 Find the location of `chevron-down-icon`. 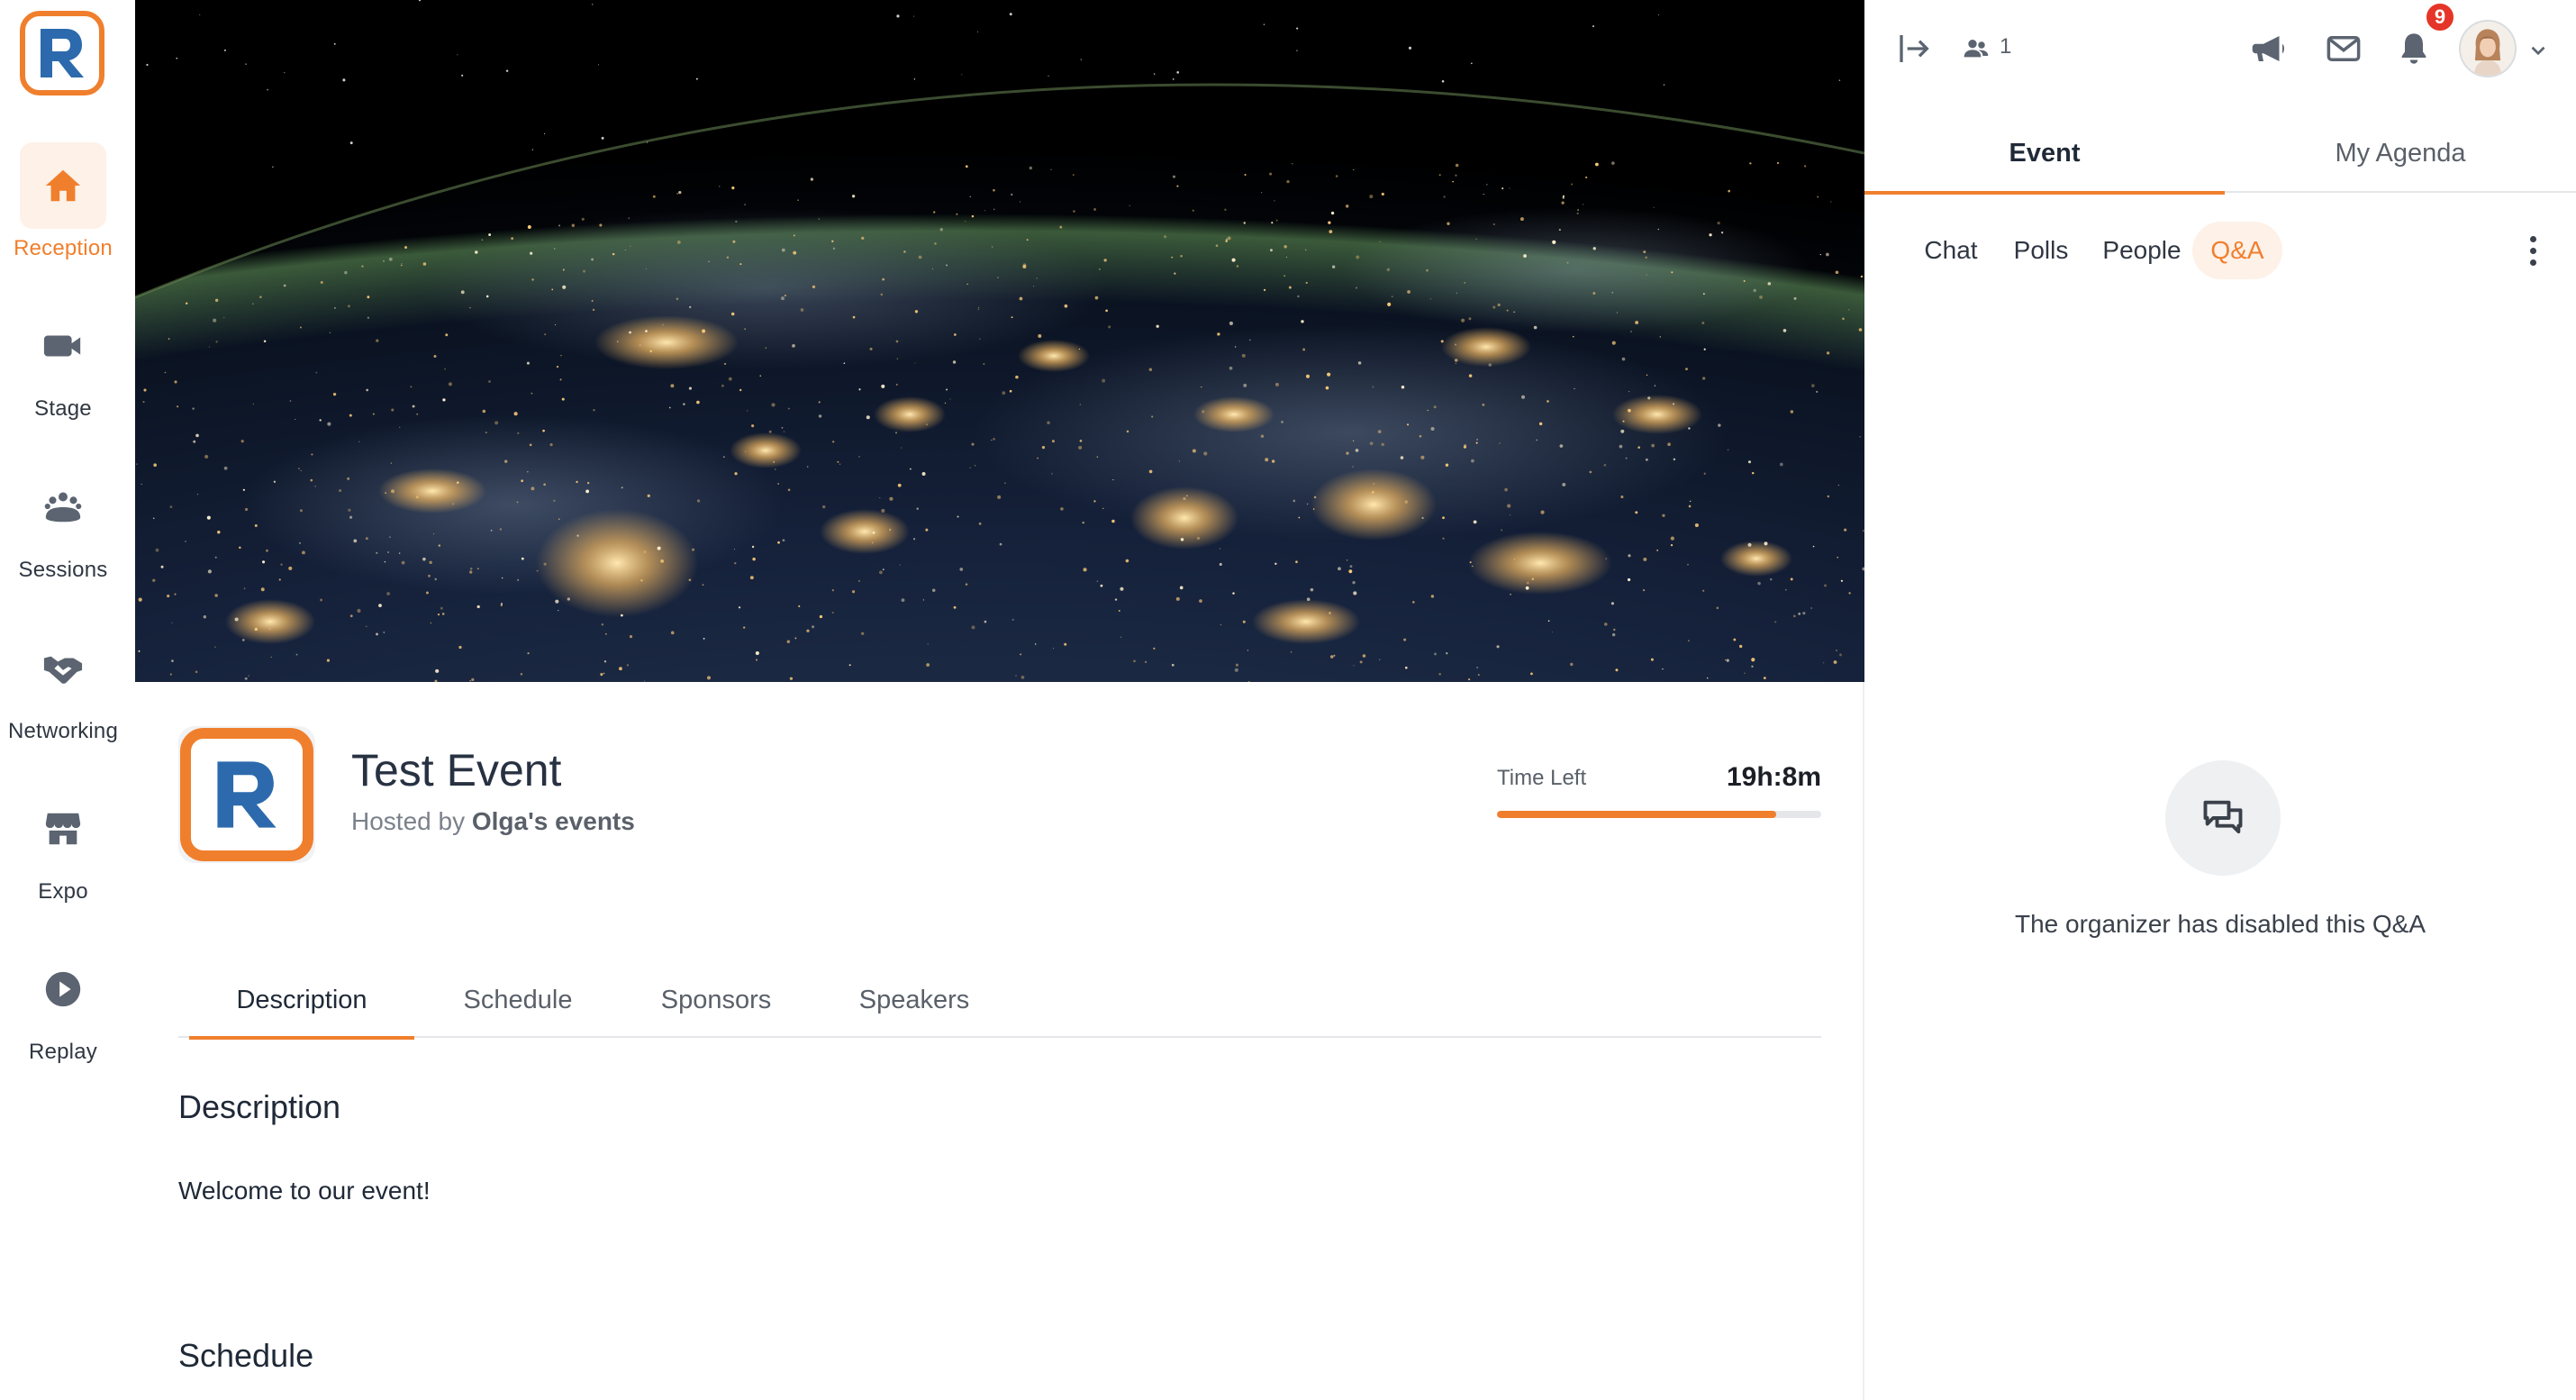

chevron-down-icon is located at coordinates (2538, 51).